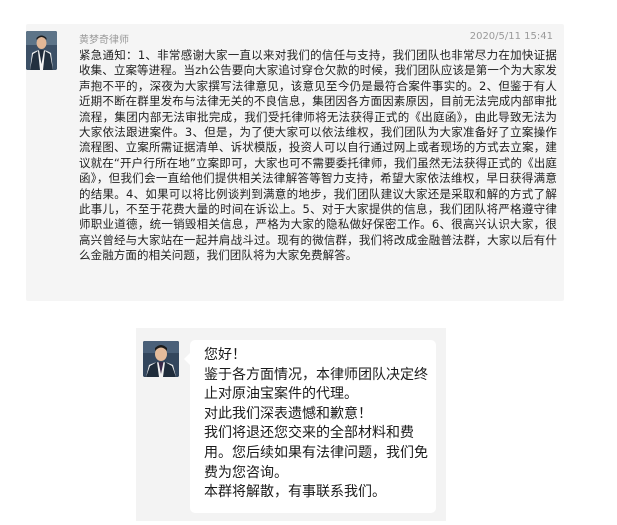  What do you see at coordinates (316, 38) in the screenshot?
I see `message-meta: 黄梦奇律师 2020/5/11 15:41` at bounding box center [316, 38].